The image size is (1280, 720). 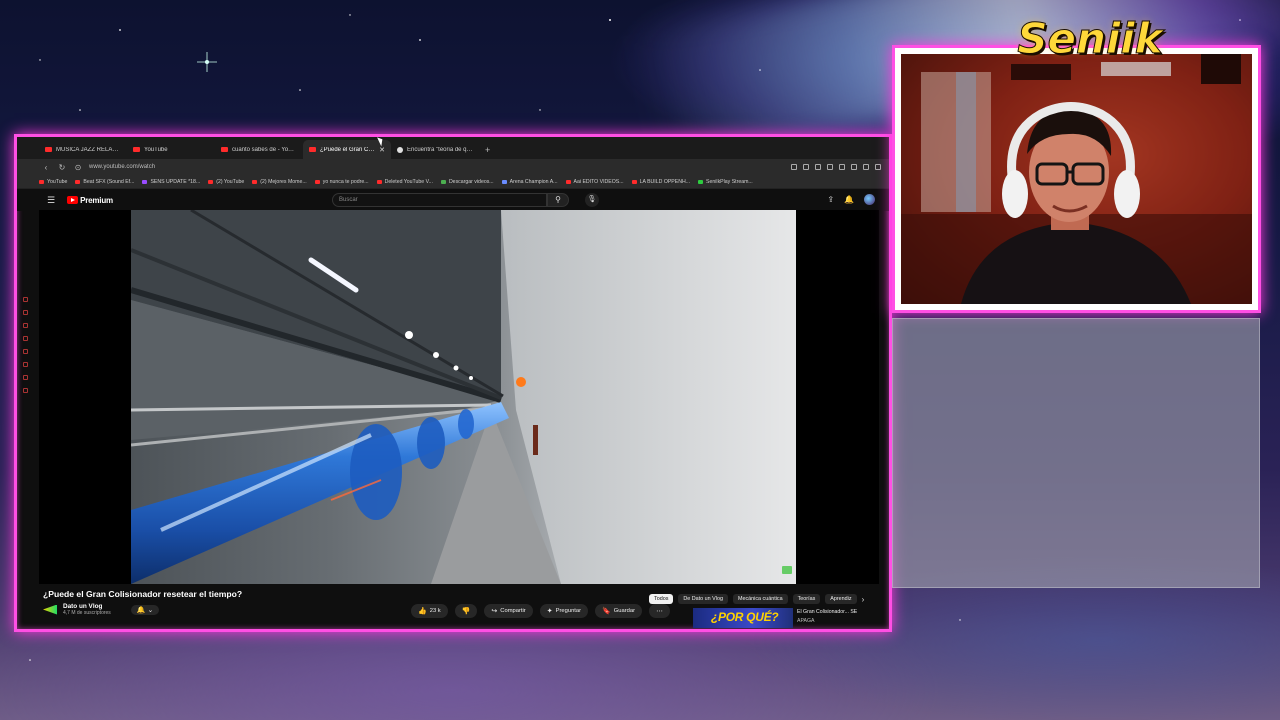 What do you see at coordinates (1090, 39) in the screenshot?
I see `streamer-name-overlay: Seniik` at bounding box center [1090, 39].